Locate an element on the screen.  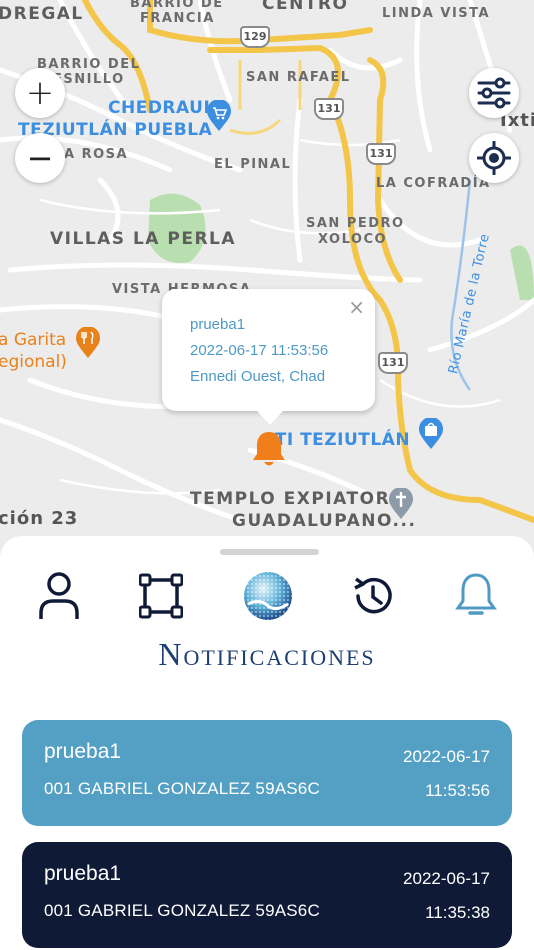
locate-button is located at coordinates (494, 158).